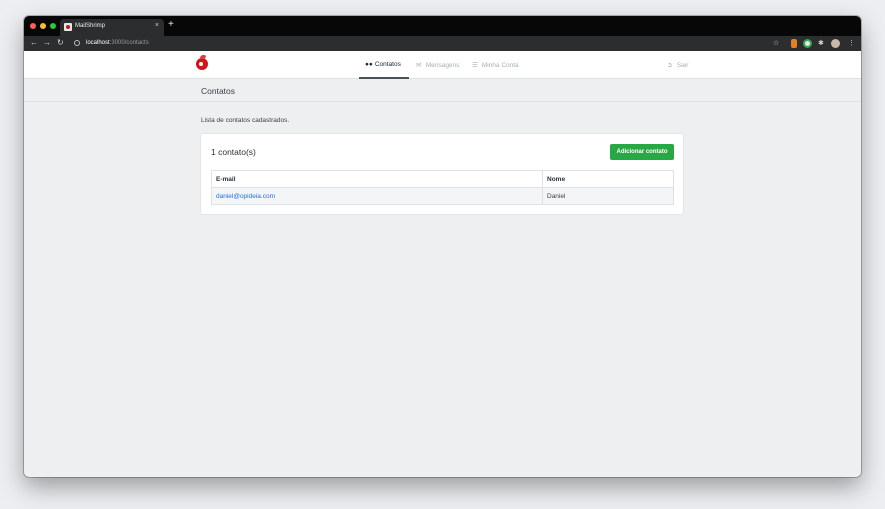  Describe the element at coordinates (495, 65) in the screenshot. I see `nav-item-minha-conta: ☰ Minha Conta` at that location.